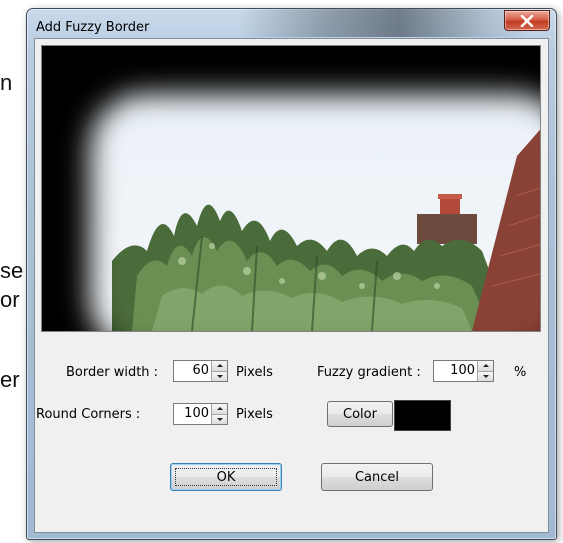 The image size is (563, 543). What do you see at coordinates (384, 23) in the screenshot?
I see `titlebar-gradient` at bounding box center [384, 23].